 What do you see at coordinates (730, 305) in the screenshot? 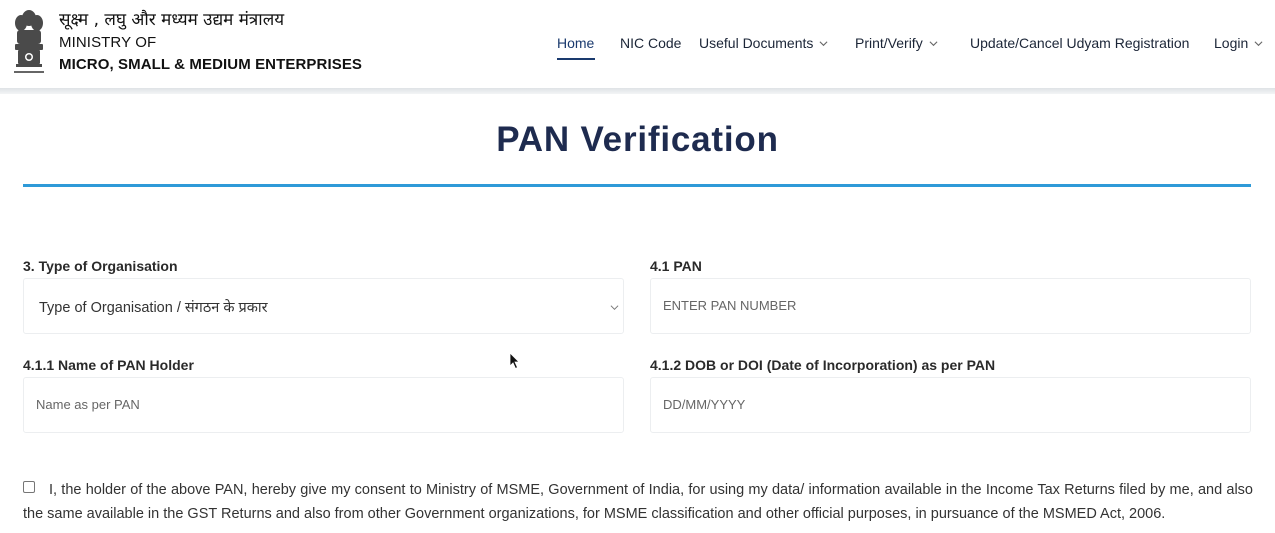
I see `pan-placeholder: ENTER PAN NUMBER` at bounding box center [730, 305].